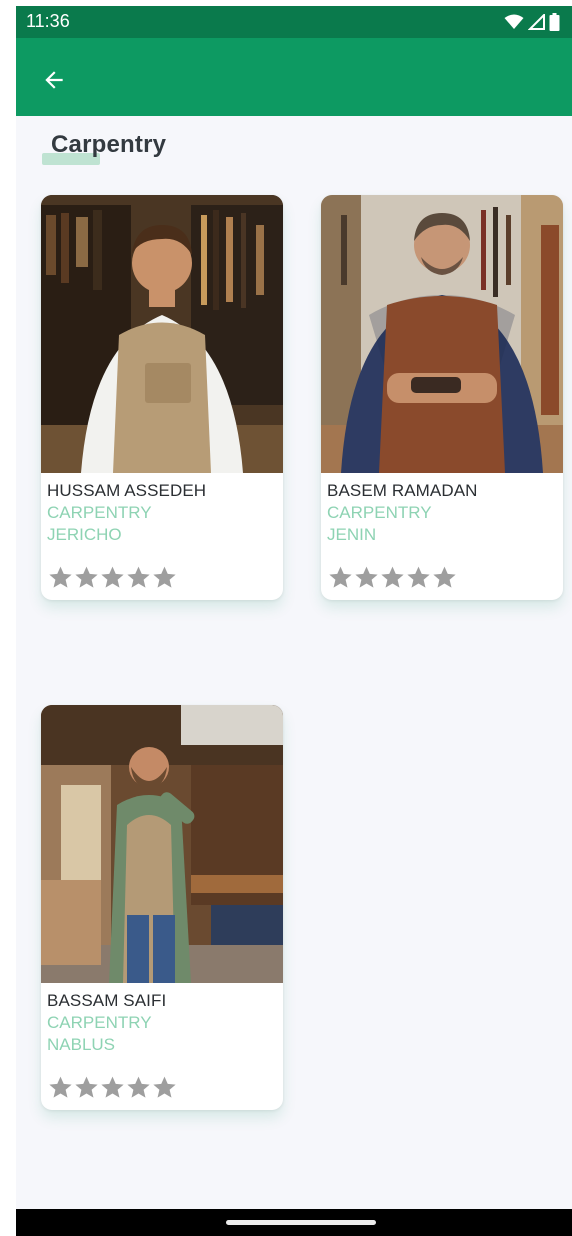 The height and width of the screenshot is (1236, 572). I want to click on system-navigation-bar, so click(294, 1222).